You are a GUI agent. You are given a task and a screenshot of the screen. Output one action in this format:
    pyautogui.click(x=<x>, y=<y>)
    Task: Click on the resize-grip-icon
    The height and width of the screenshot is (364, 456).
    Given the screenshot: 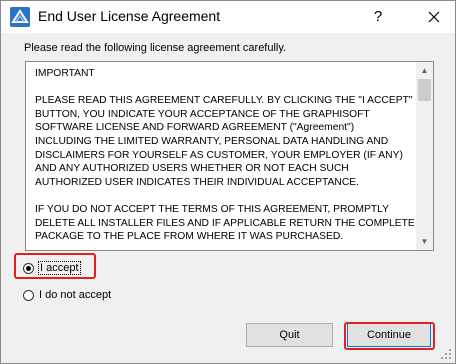 What is the action you would take?
    pyautogui.click(x=446, y=354)
    